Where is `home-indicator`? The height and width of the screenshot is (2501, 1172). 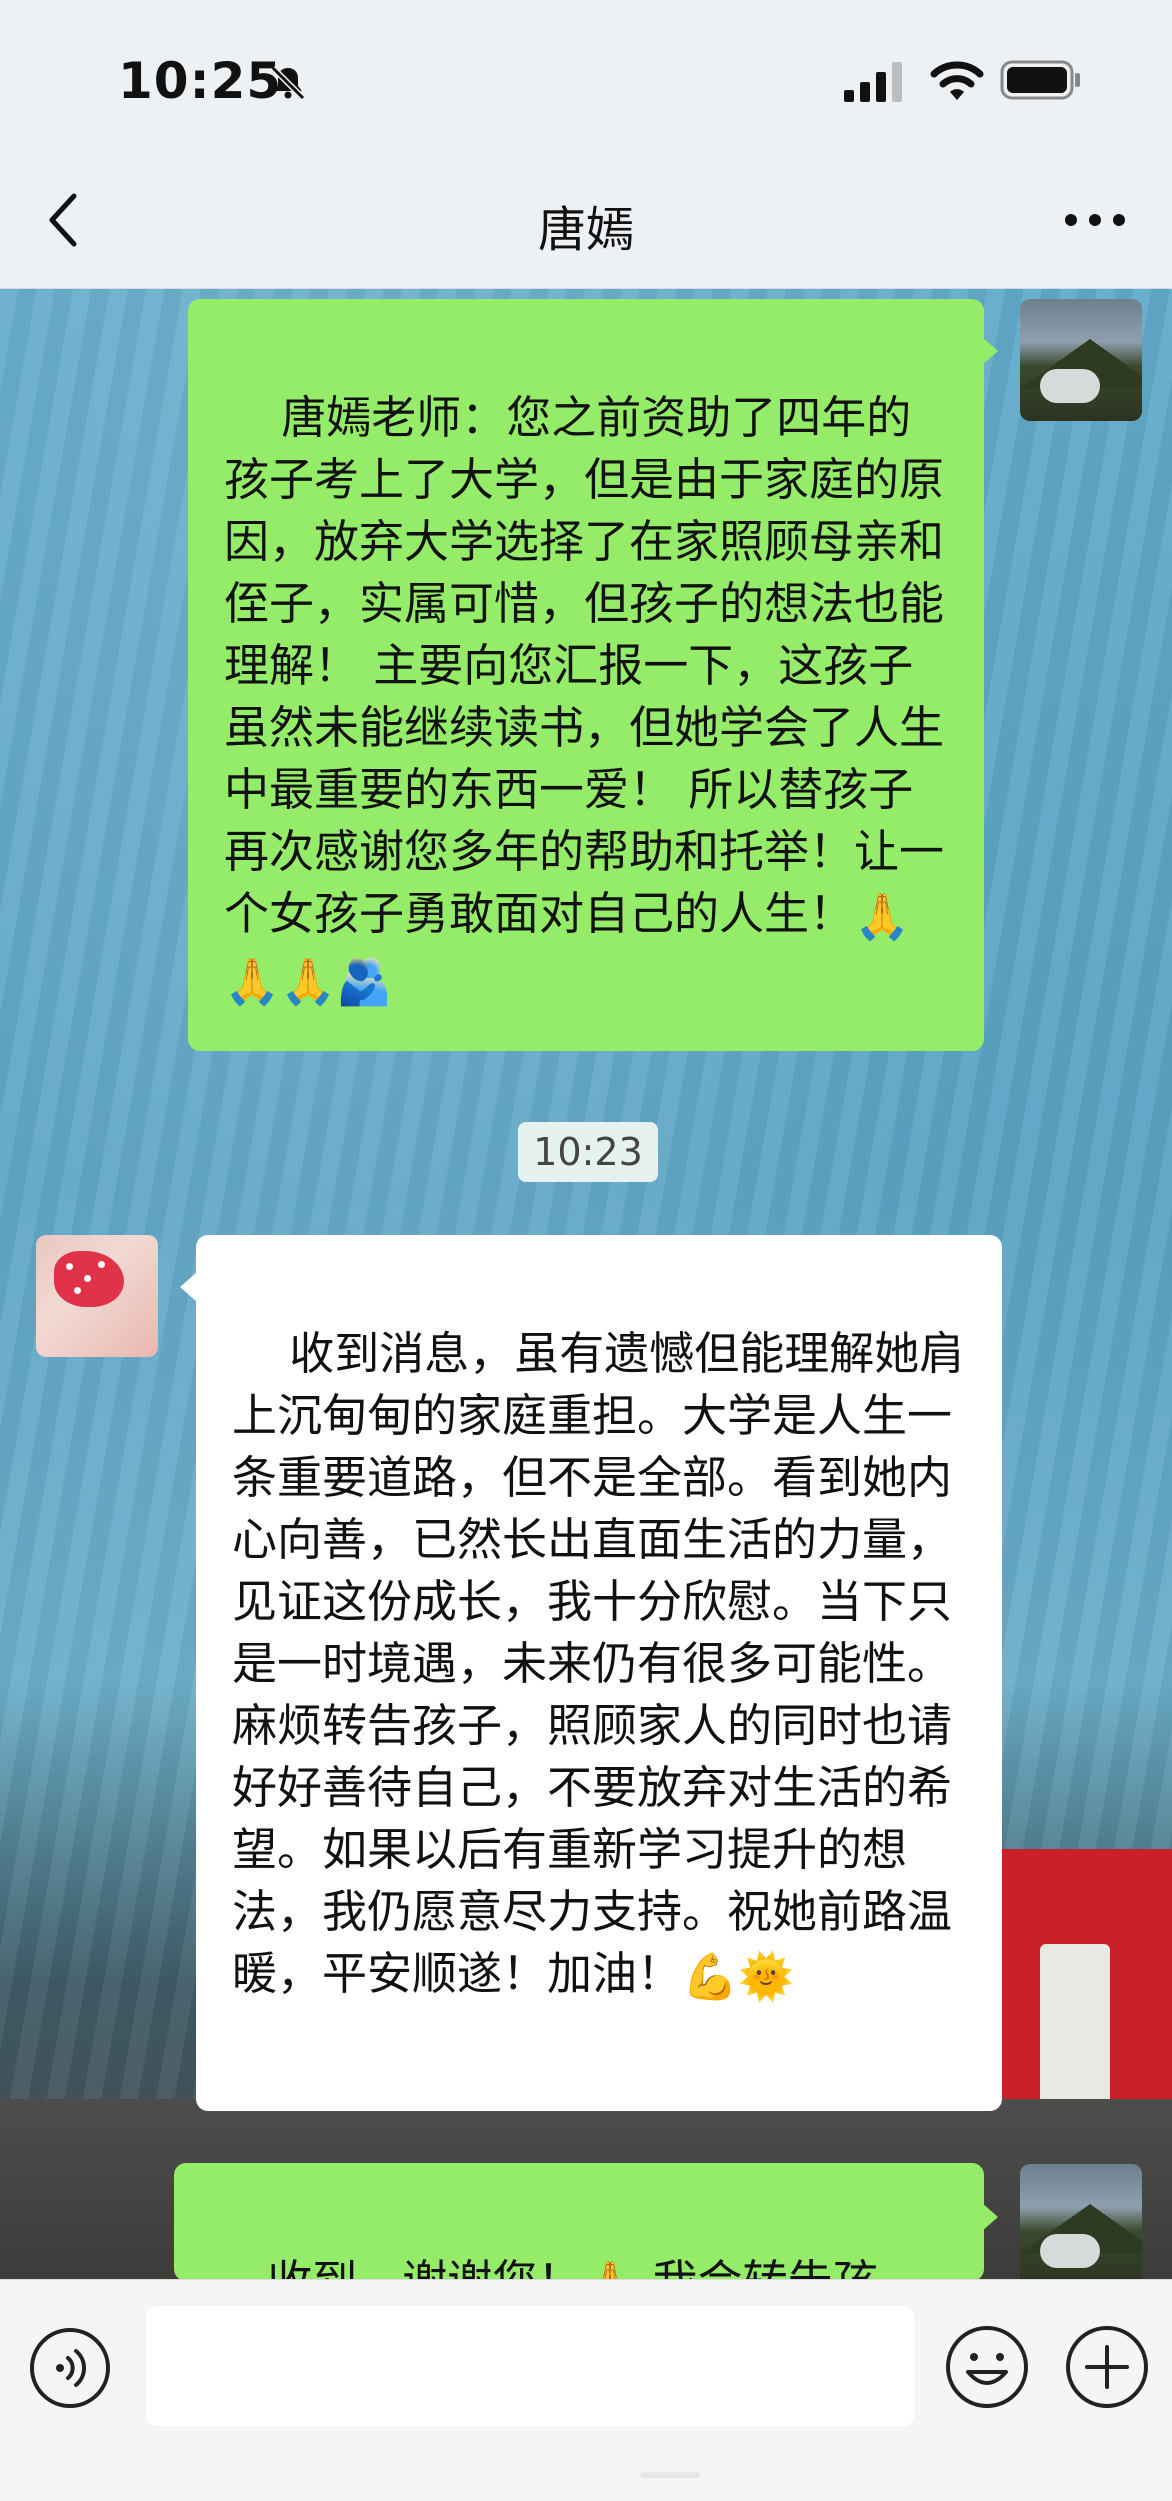
home-indicator is located at coordinates (670, 2475).